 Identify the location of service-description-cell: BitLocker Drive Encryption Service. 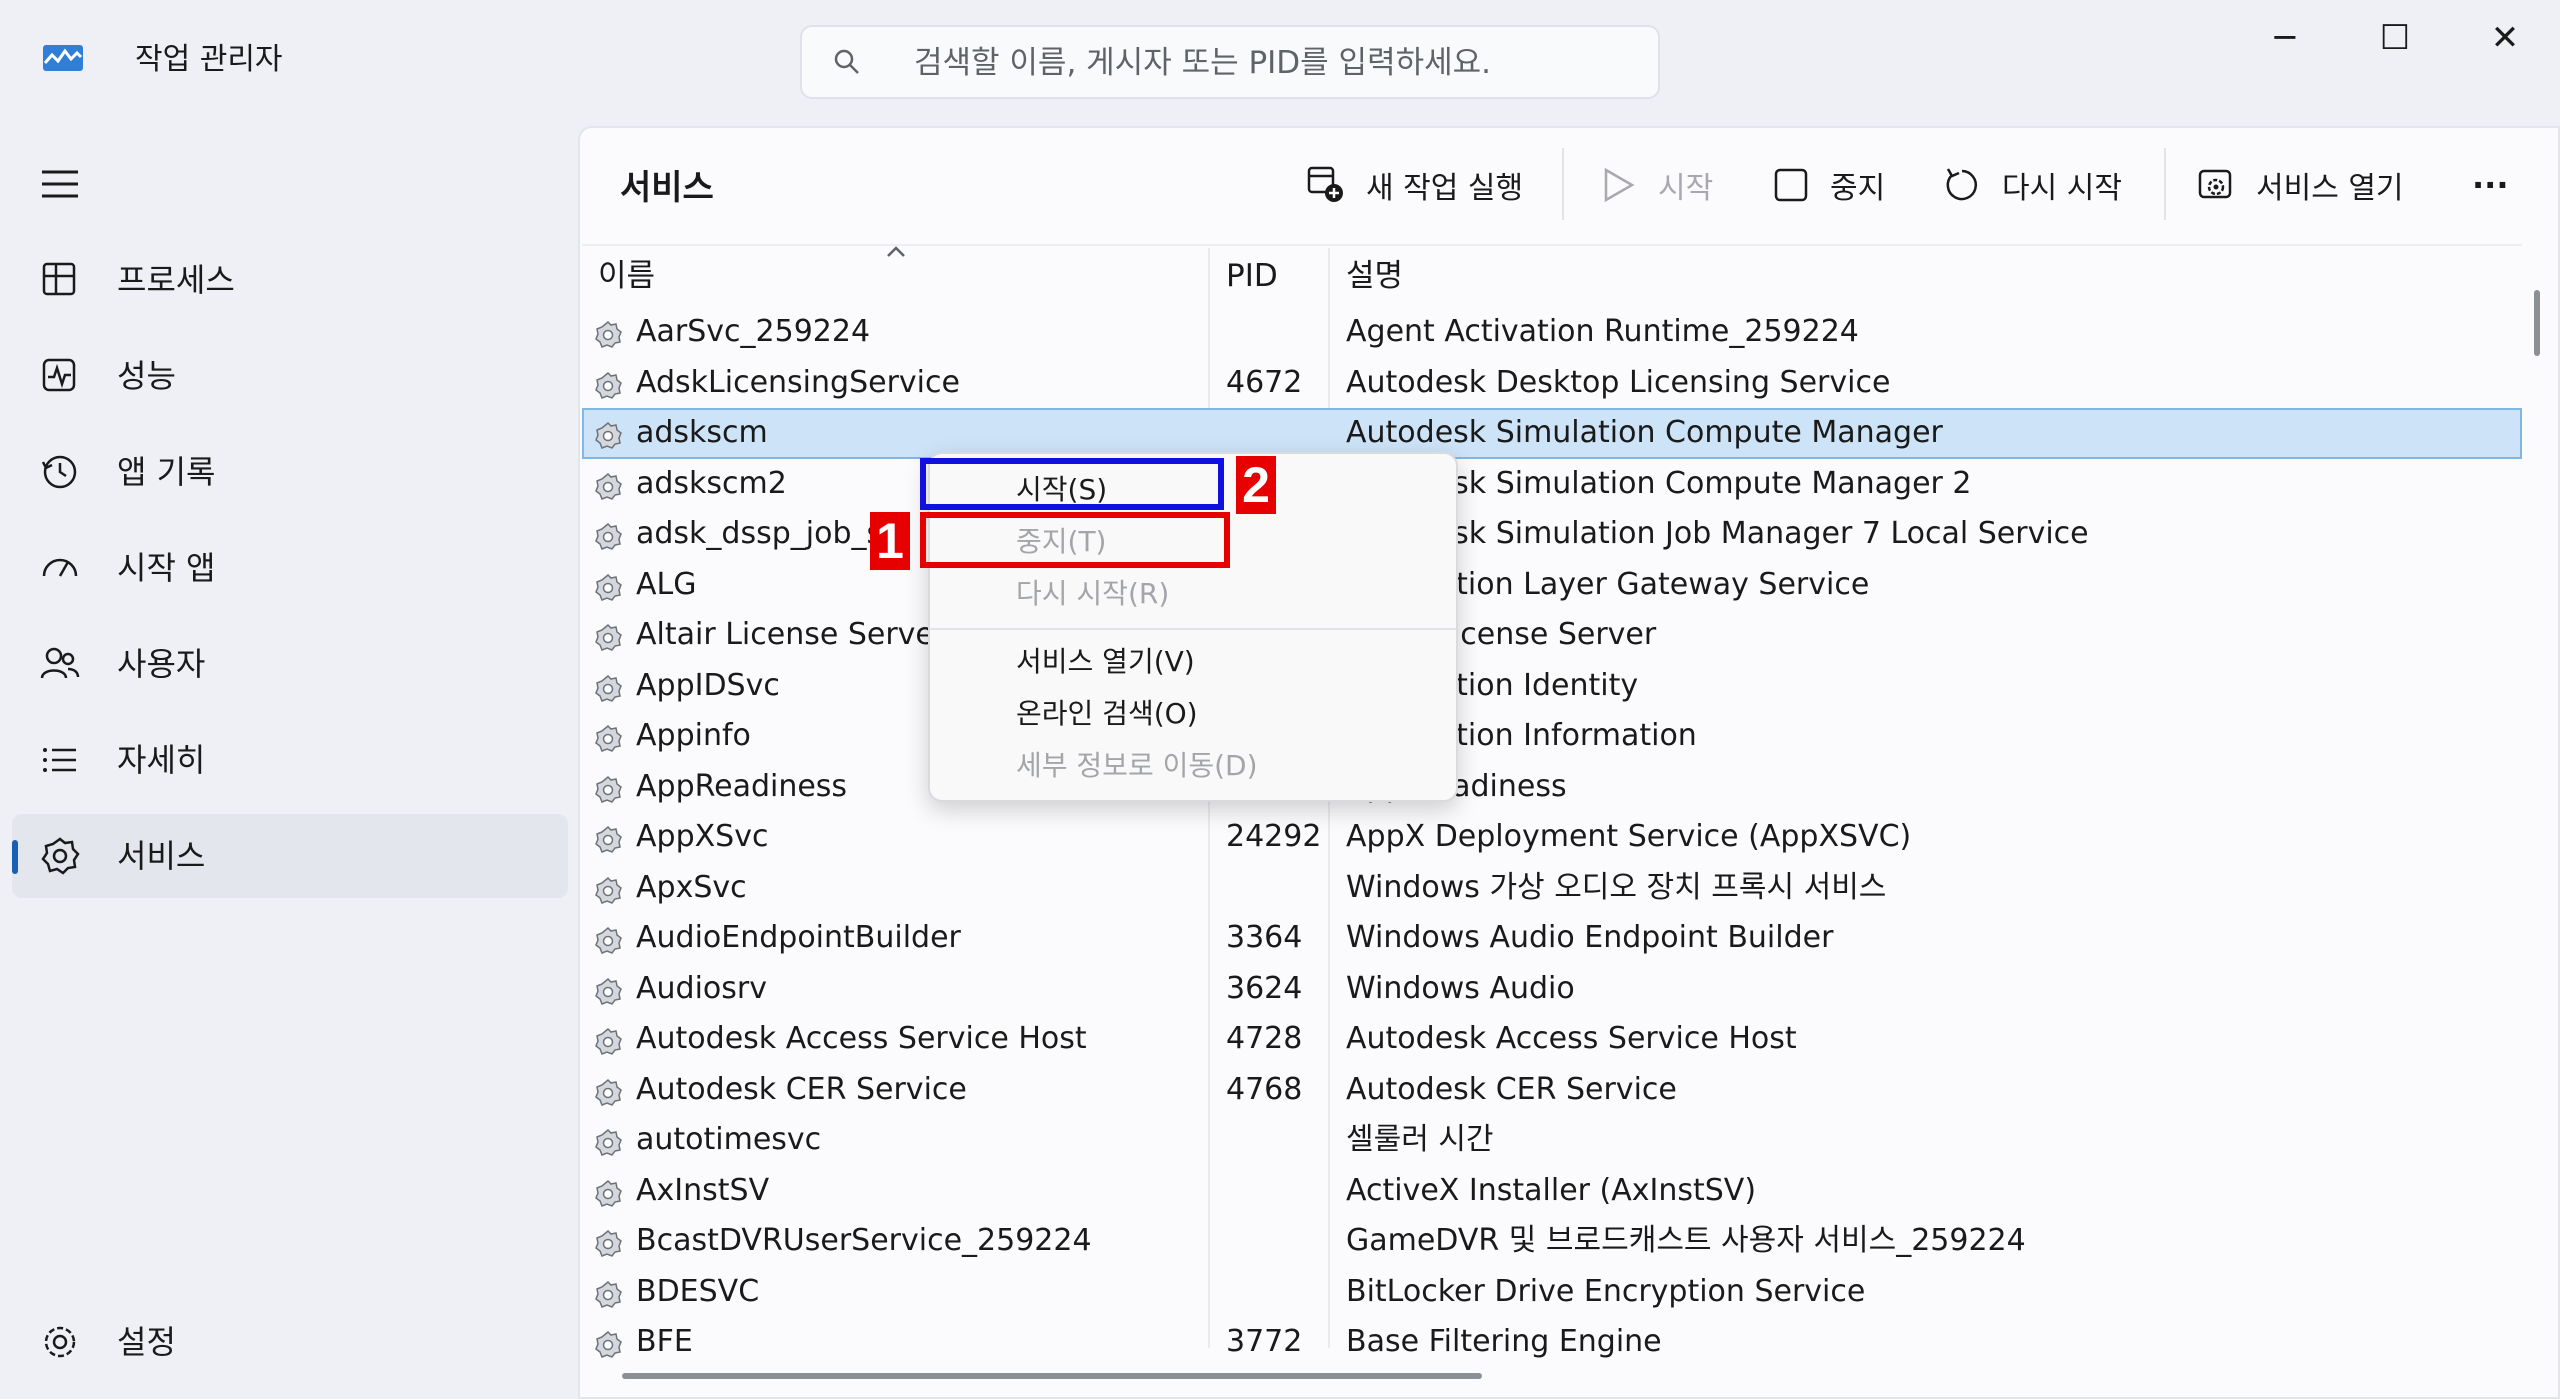
(1606, 1291).